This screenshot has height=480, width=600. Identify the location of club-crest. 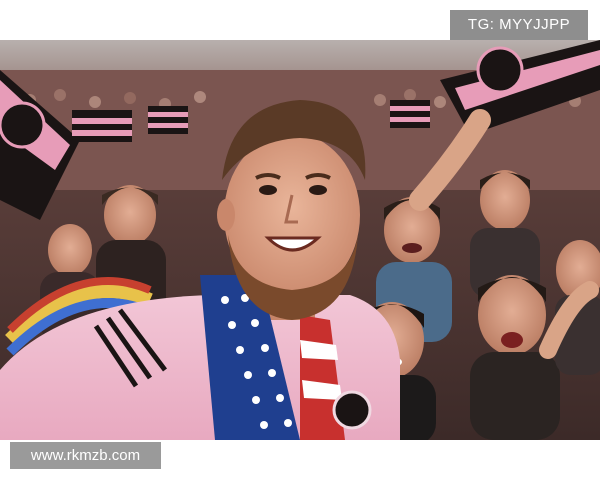
(352, 410).